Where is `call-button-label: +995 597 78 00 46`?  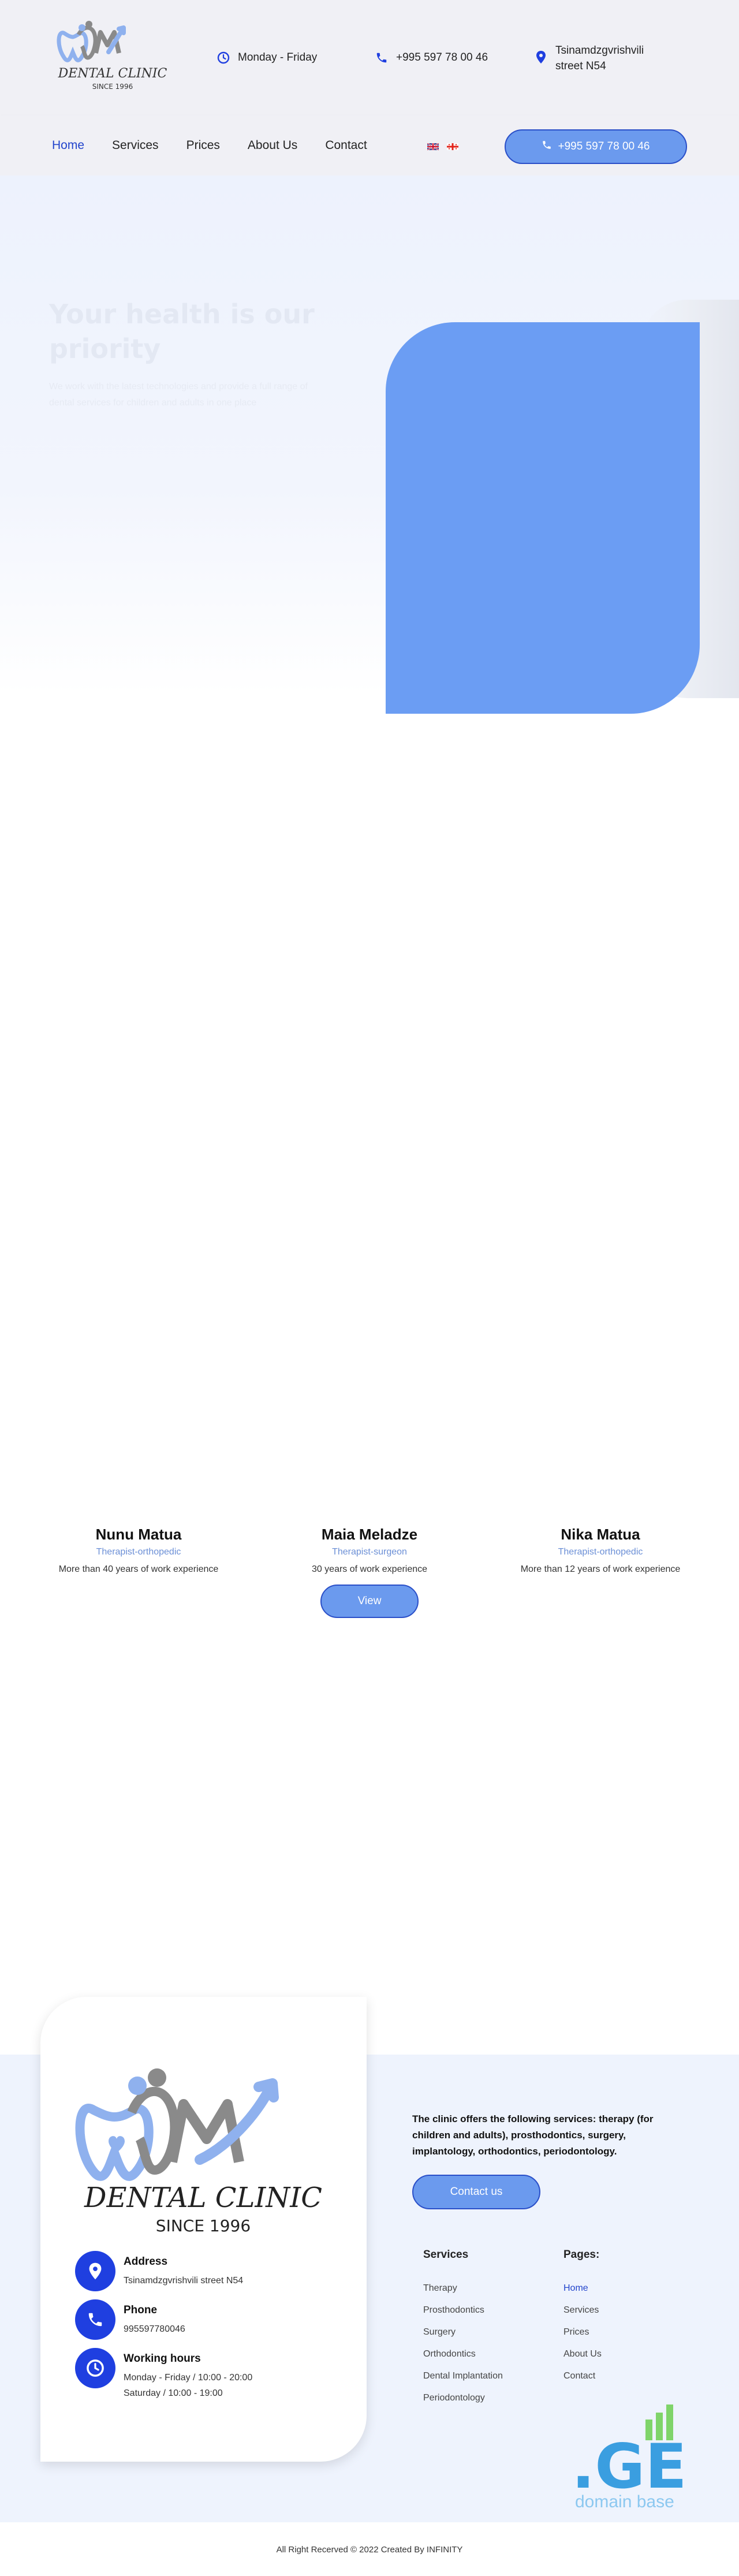 call-button-label: +995 597 78 00 46 is located at coordinates (604, 146).